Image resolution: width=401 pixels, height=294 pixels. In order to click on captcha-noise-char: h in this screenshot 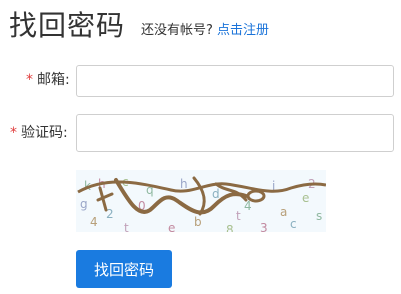, I will do `click(184, 184)`.